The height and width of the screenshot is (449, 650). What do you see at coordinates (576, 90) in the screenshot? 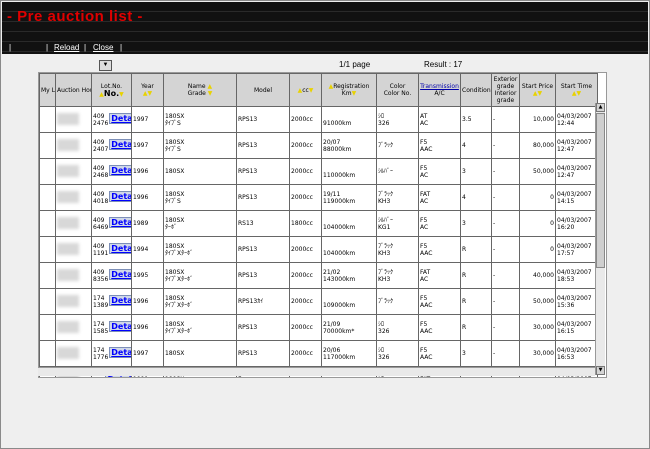
I see `header-start-time: Start Time ▲▼` at bounding box center [576, 90].